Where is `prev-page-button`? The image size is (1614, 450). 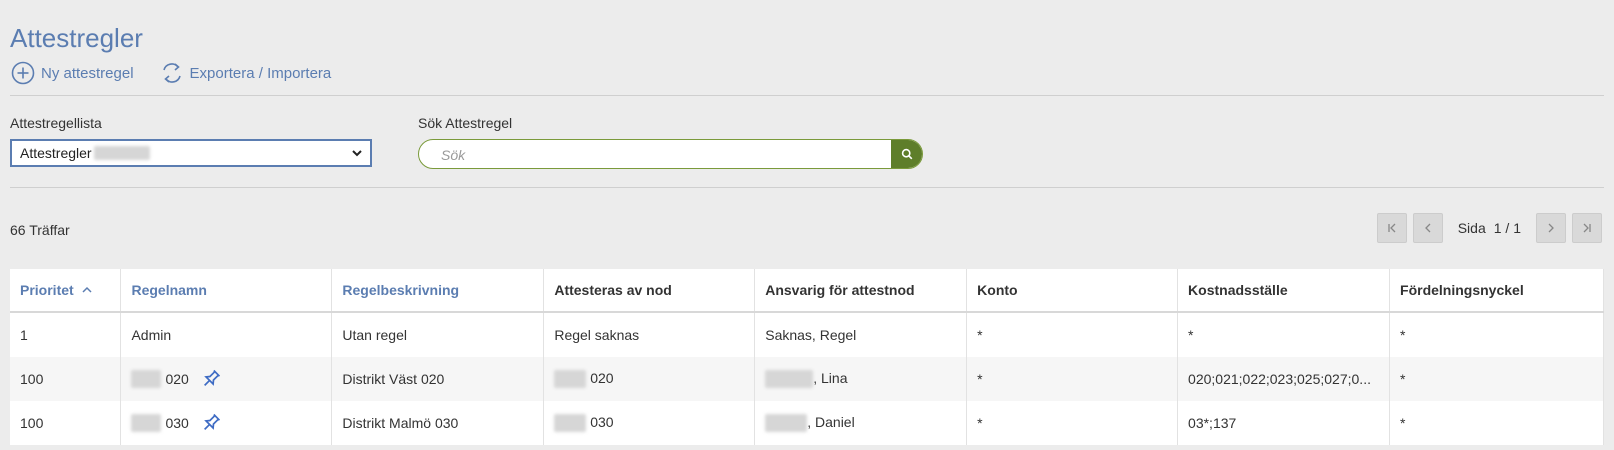 prev-page-button is located at coordinates (1427, 228).